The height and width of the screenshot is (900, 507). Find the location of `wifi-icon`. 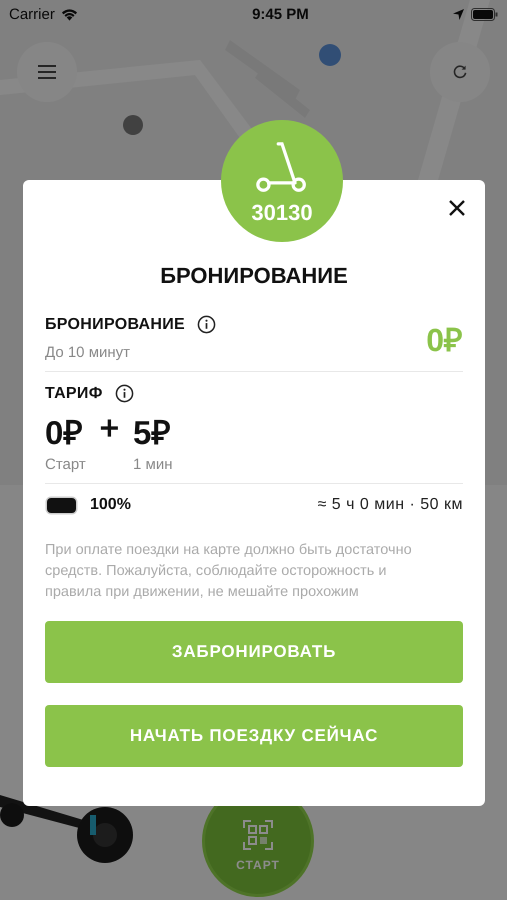

wifi-icon is located at coordinates (69, 14).